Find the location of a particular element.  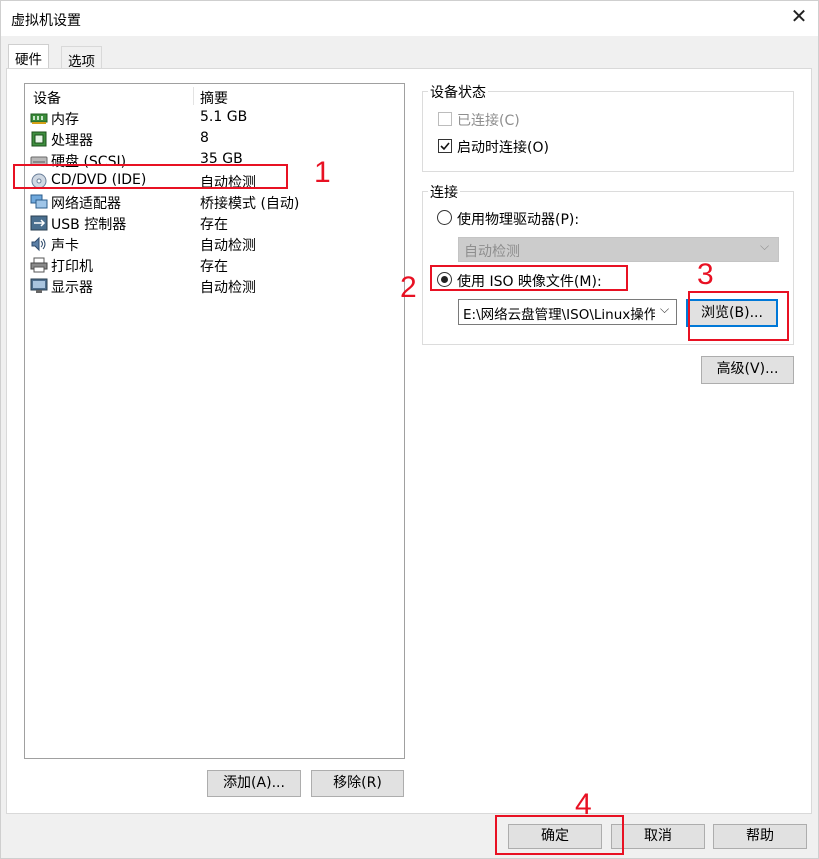

device-row-memory: 内存 5.1 GB is located at coordinates (215, 118).